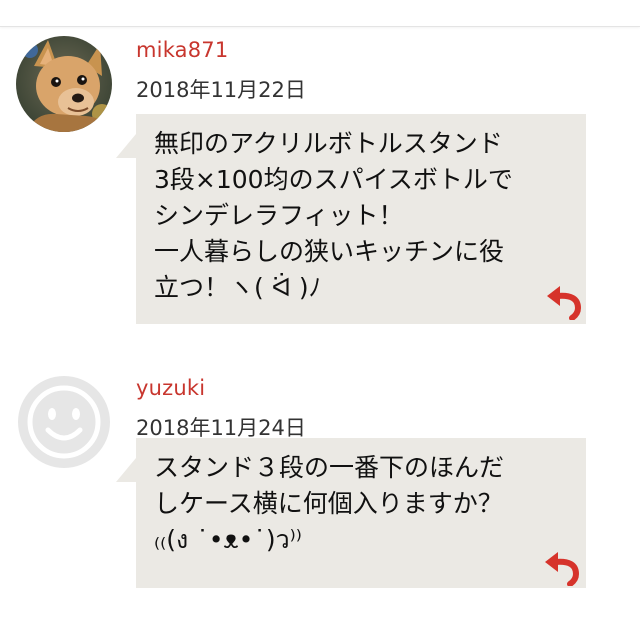  I want to click on dog-photo-avatar, so click(64, 84).